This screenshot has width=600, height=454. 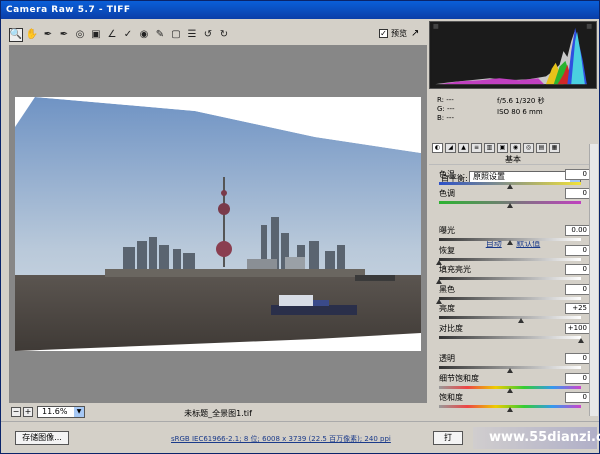 I want to click on slider-label: 对比度, so click(x=451, y=328).